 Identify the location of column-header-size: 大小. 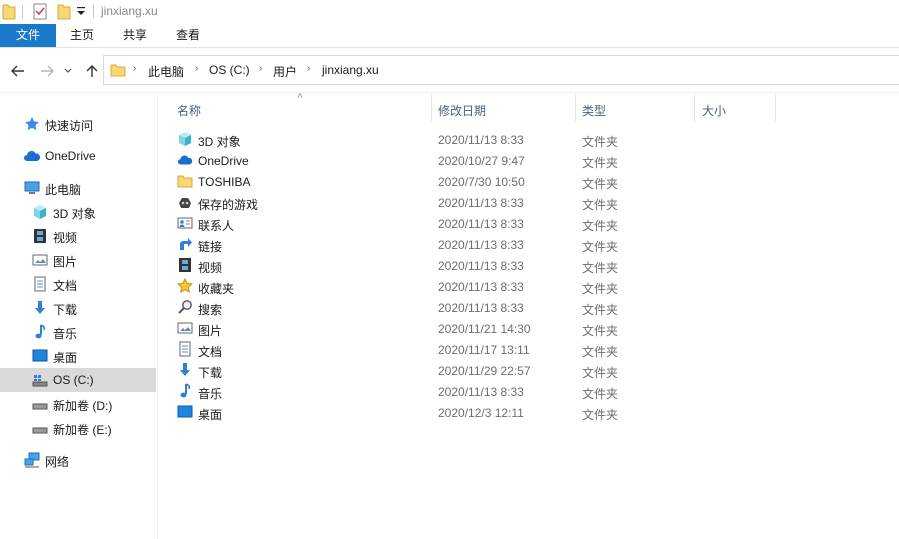
(714, 110).